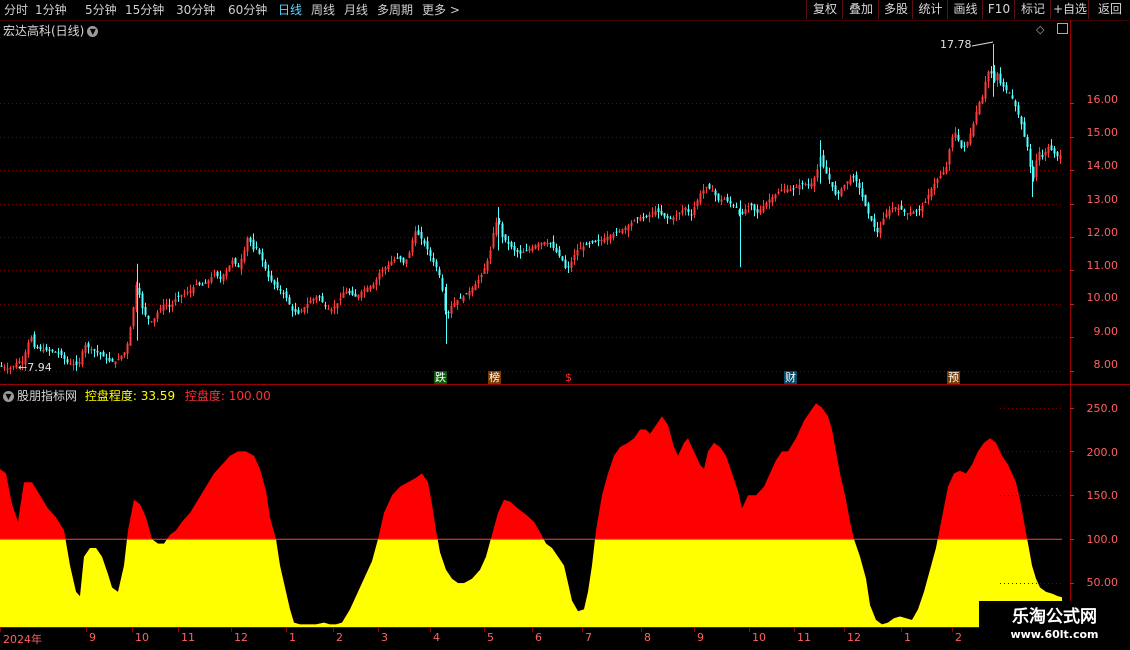  I want to click on watermark-url: www.60lt.com, so click(1054, 634).